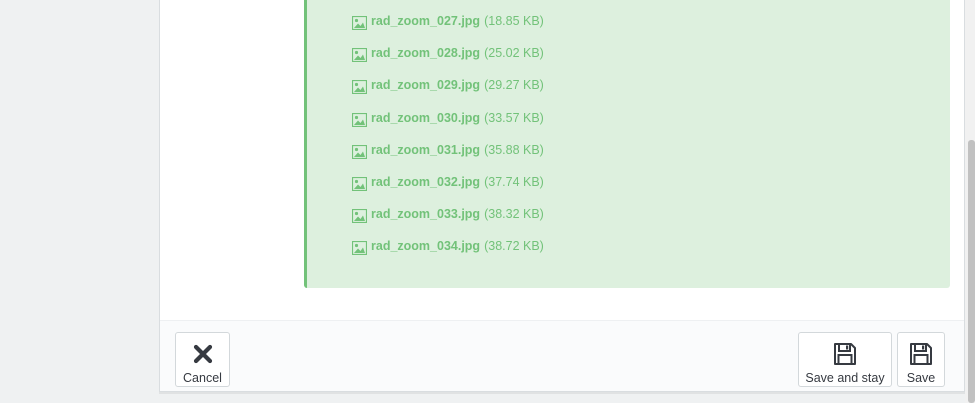 The height and width of the screenshot is (403, 975). I want to click on file-size: (37.74 KB), so click(514, 181).